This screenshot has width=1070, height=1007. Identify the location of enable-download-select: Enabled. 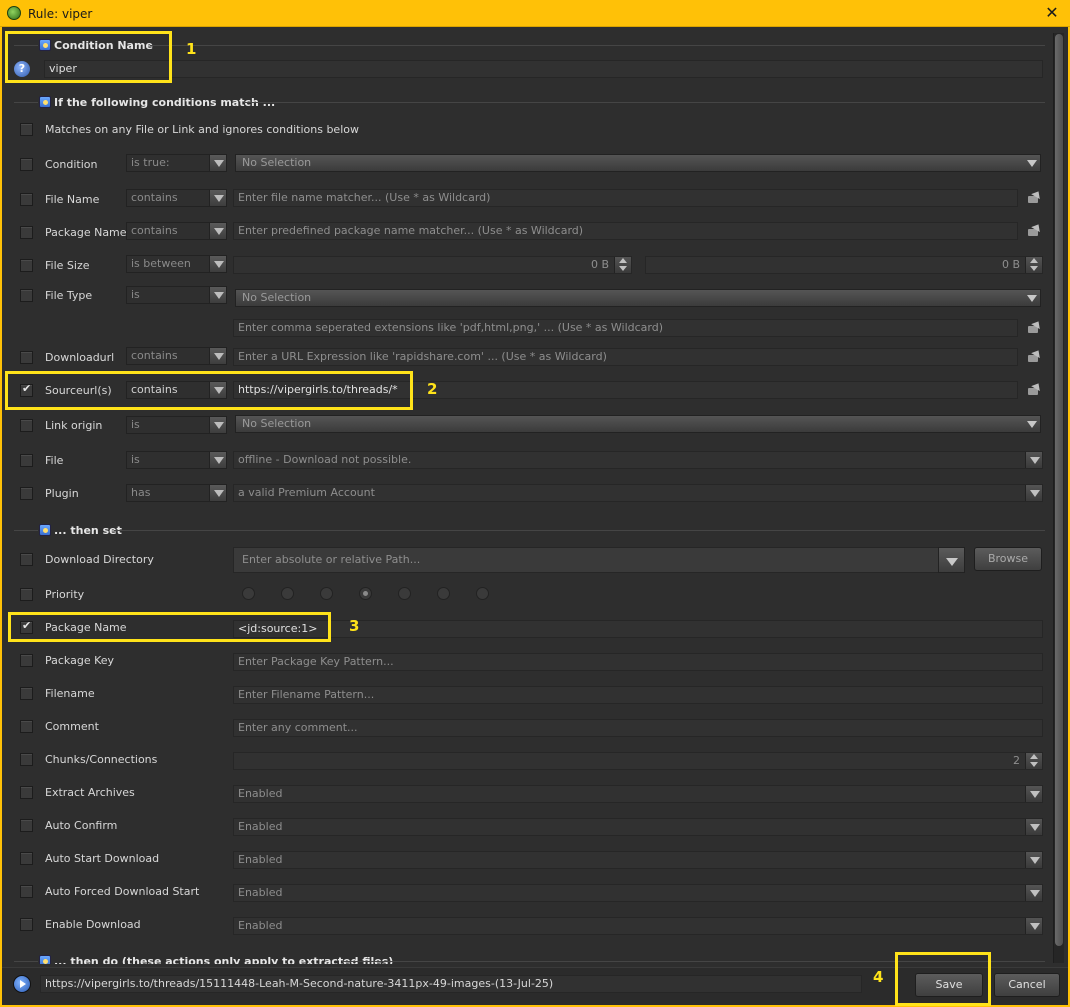
(638, 926).